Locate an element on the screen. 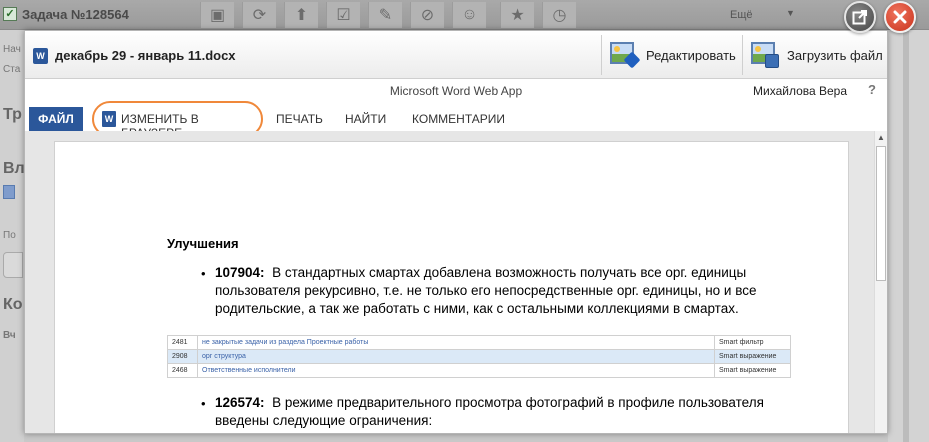 The height and width of the screenshot is (442, 929). attachment-icon: ⊘ is located at coordinates (427, 15).